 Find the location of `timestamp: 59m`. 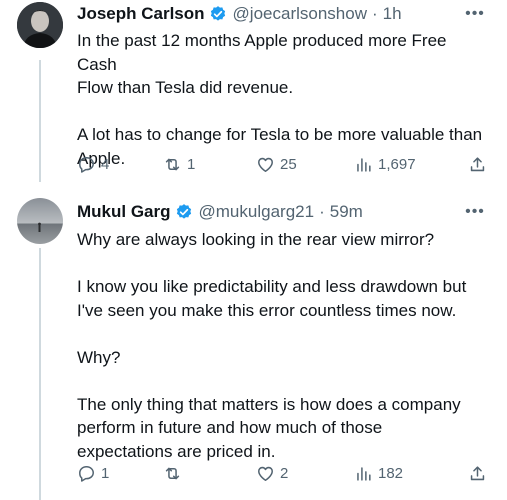

timestamp: 59m is located at coordinates (346, 212).